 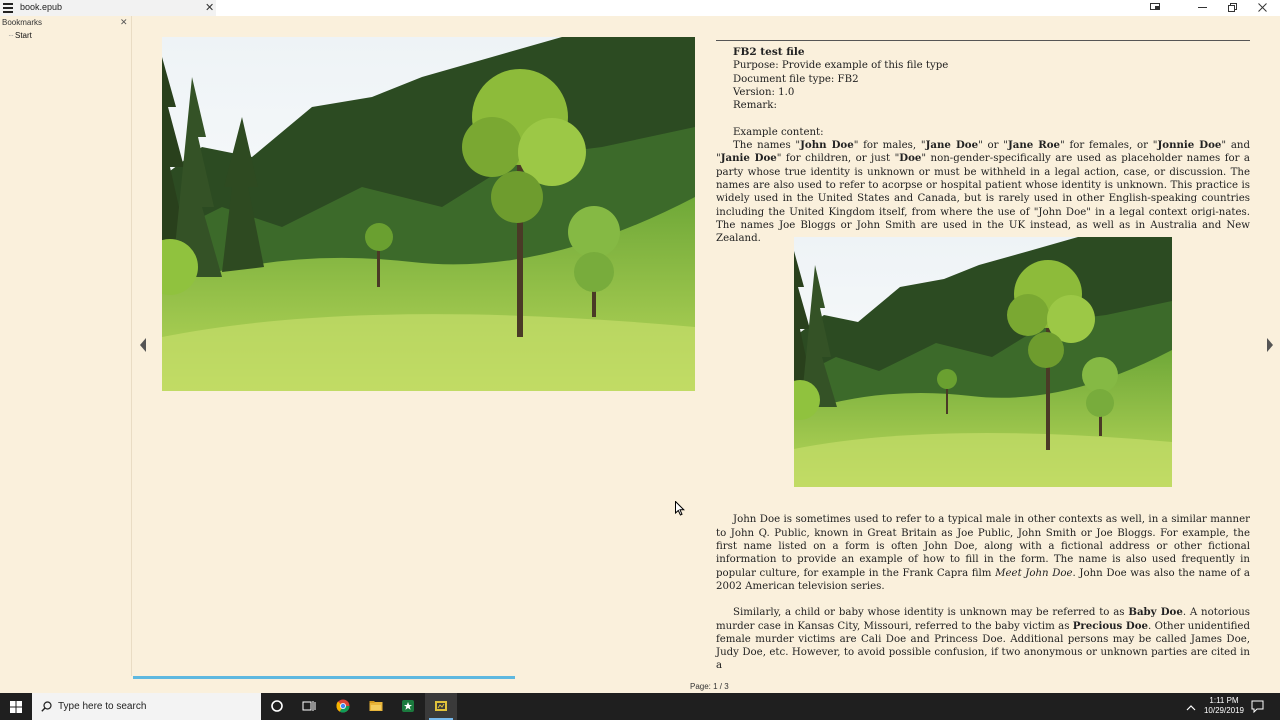 What do you see at coordinates (1257, 709) in the screenshot?
I see `notification-icon` at bounding box center [1257, 709].